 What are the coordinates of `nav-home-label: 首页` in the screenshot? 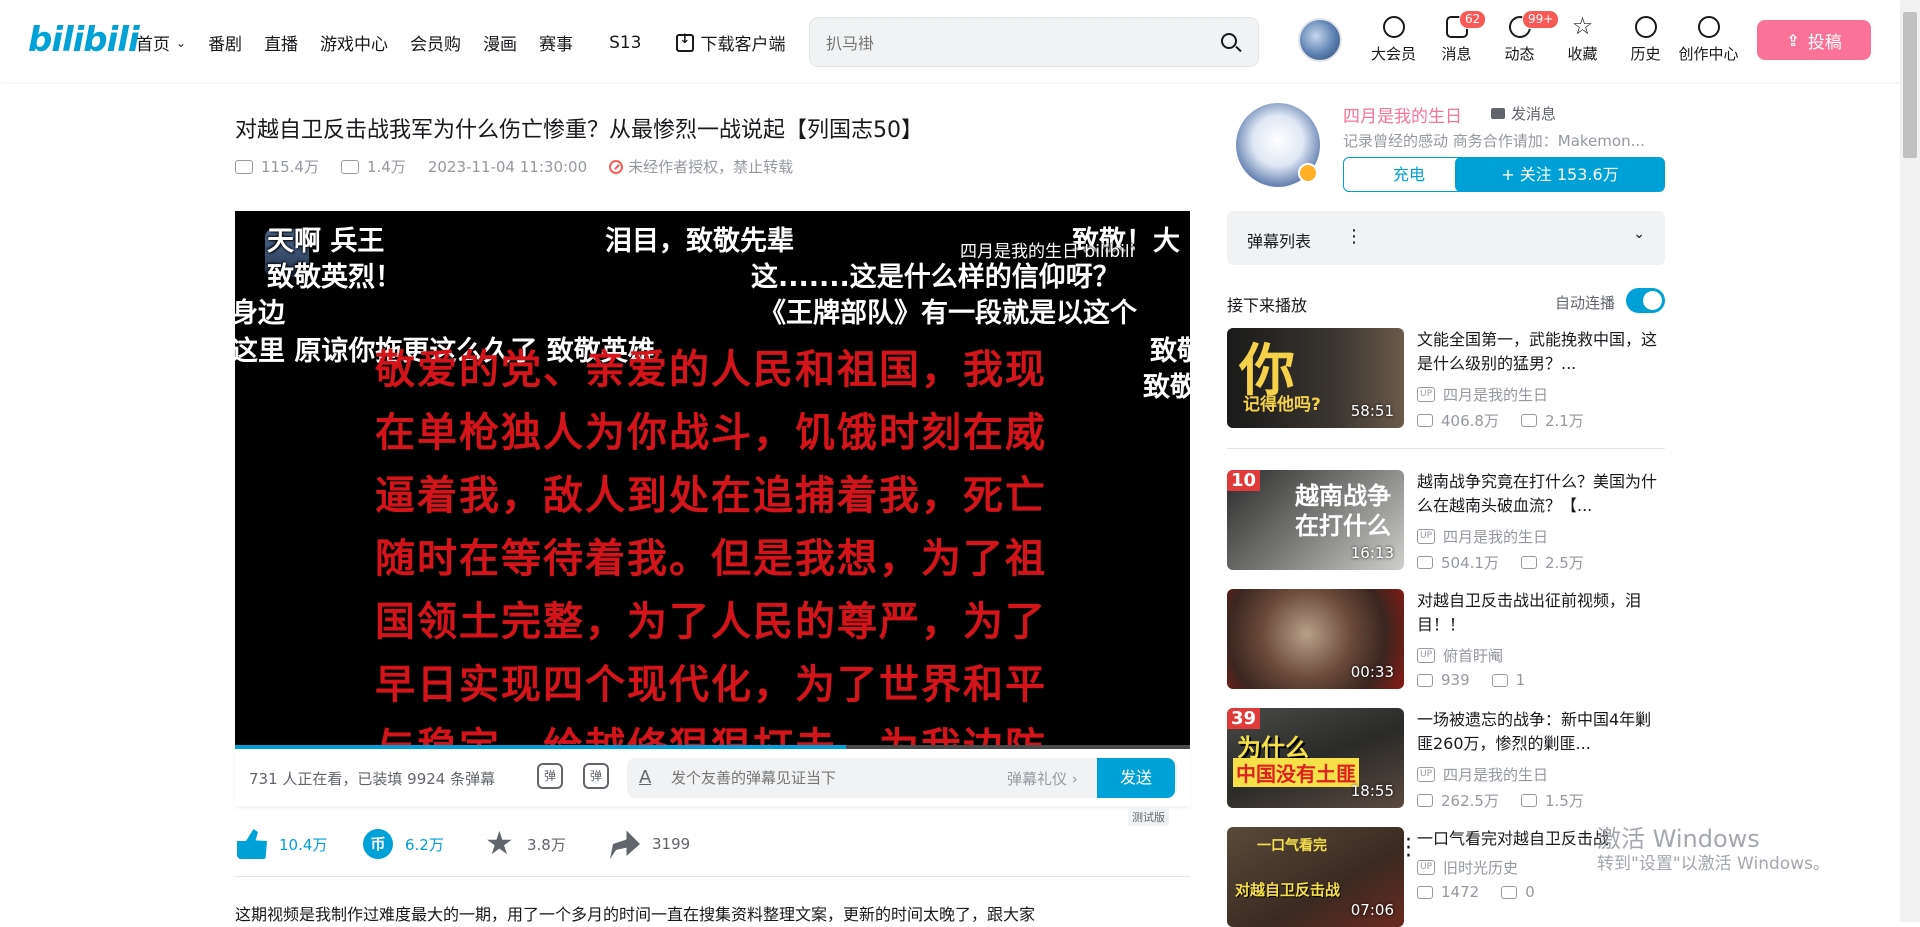 It's located at (153, 45).